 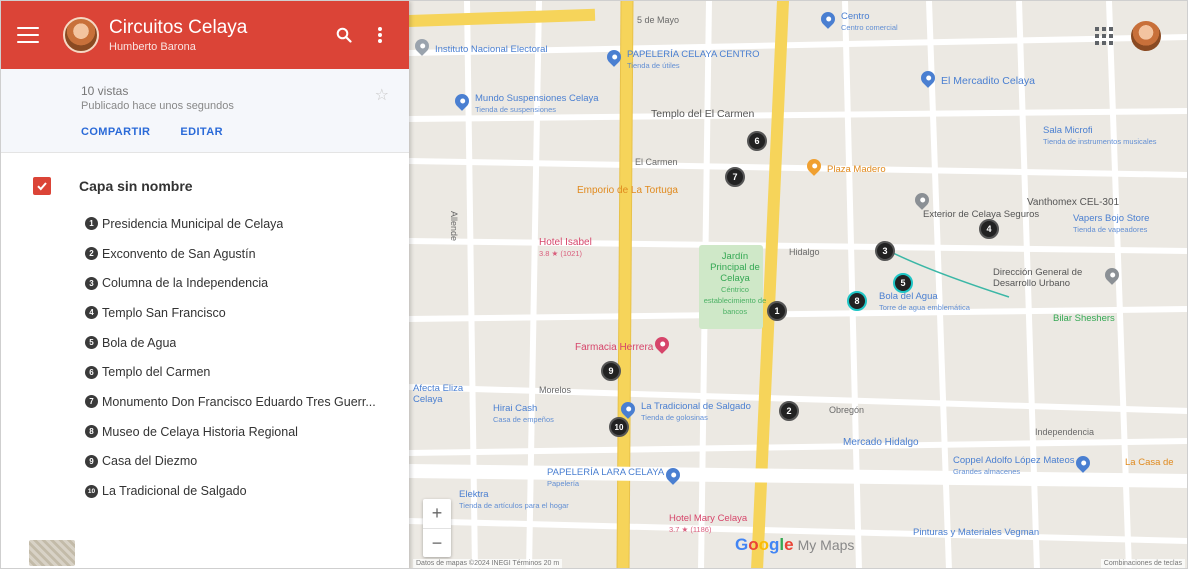 What do you see at coordinates (205, 462) in the screenshot?
I see `list-item: 9 Casa del Diezmo` at bounding box center [205, 462].